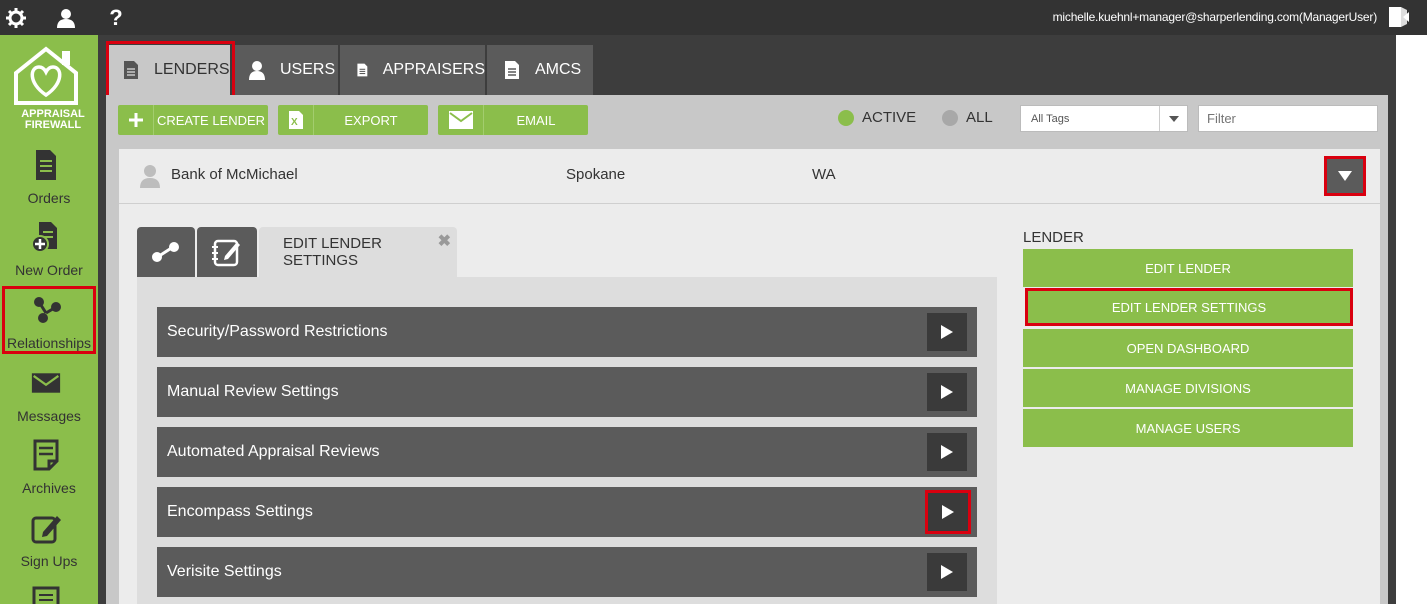 This screenshot has width=1427, height=604. What do you see at coordinates (1189, 307) in the screenshot?
I see `edit-lender-settings-button: EDIT LENDER SETTINGS` at bounding box center [1189, 307].